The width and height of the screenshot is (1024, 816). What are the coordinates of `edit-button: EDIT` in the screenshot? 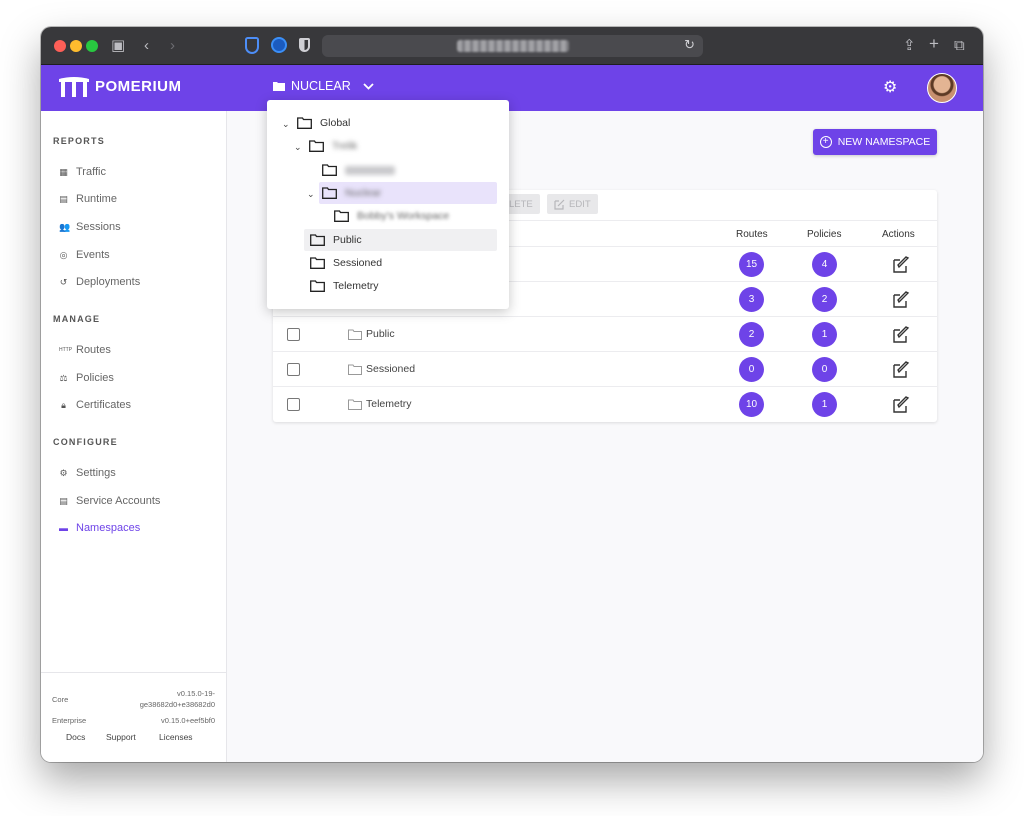 It's located at (572, 204).